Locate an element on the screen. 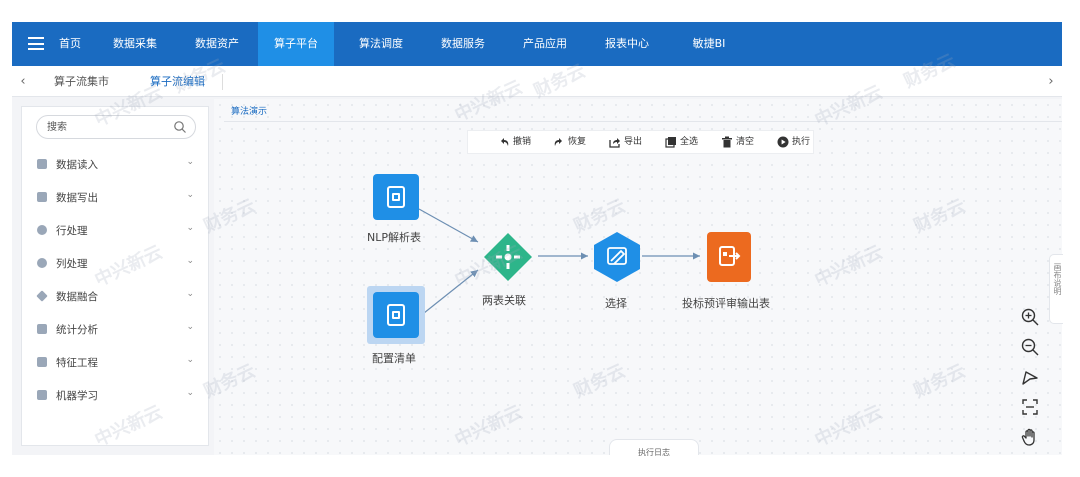 The width and height of the screenshot is (1080, 477). menu-icon is located at coordinates (36, 43).